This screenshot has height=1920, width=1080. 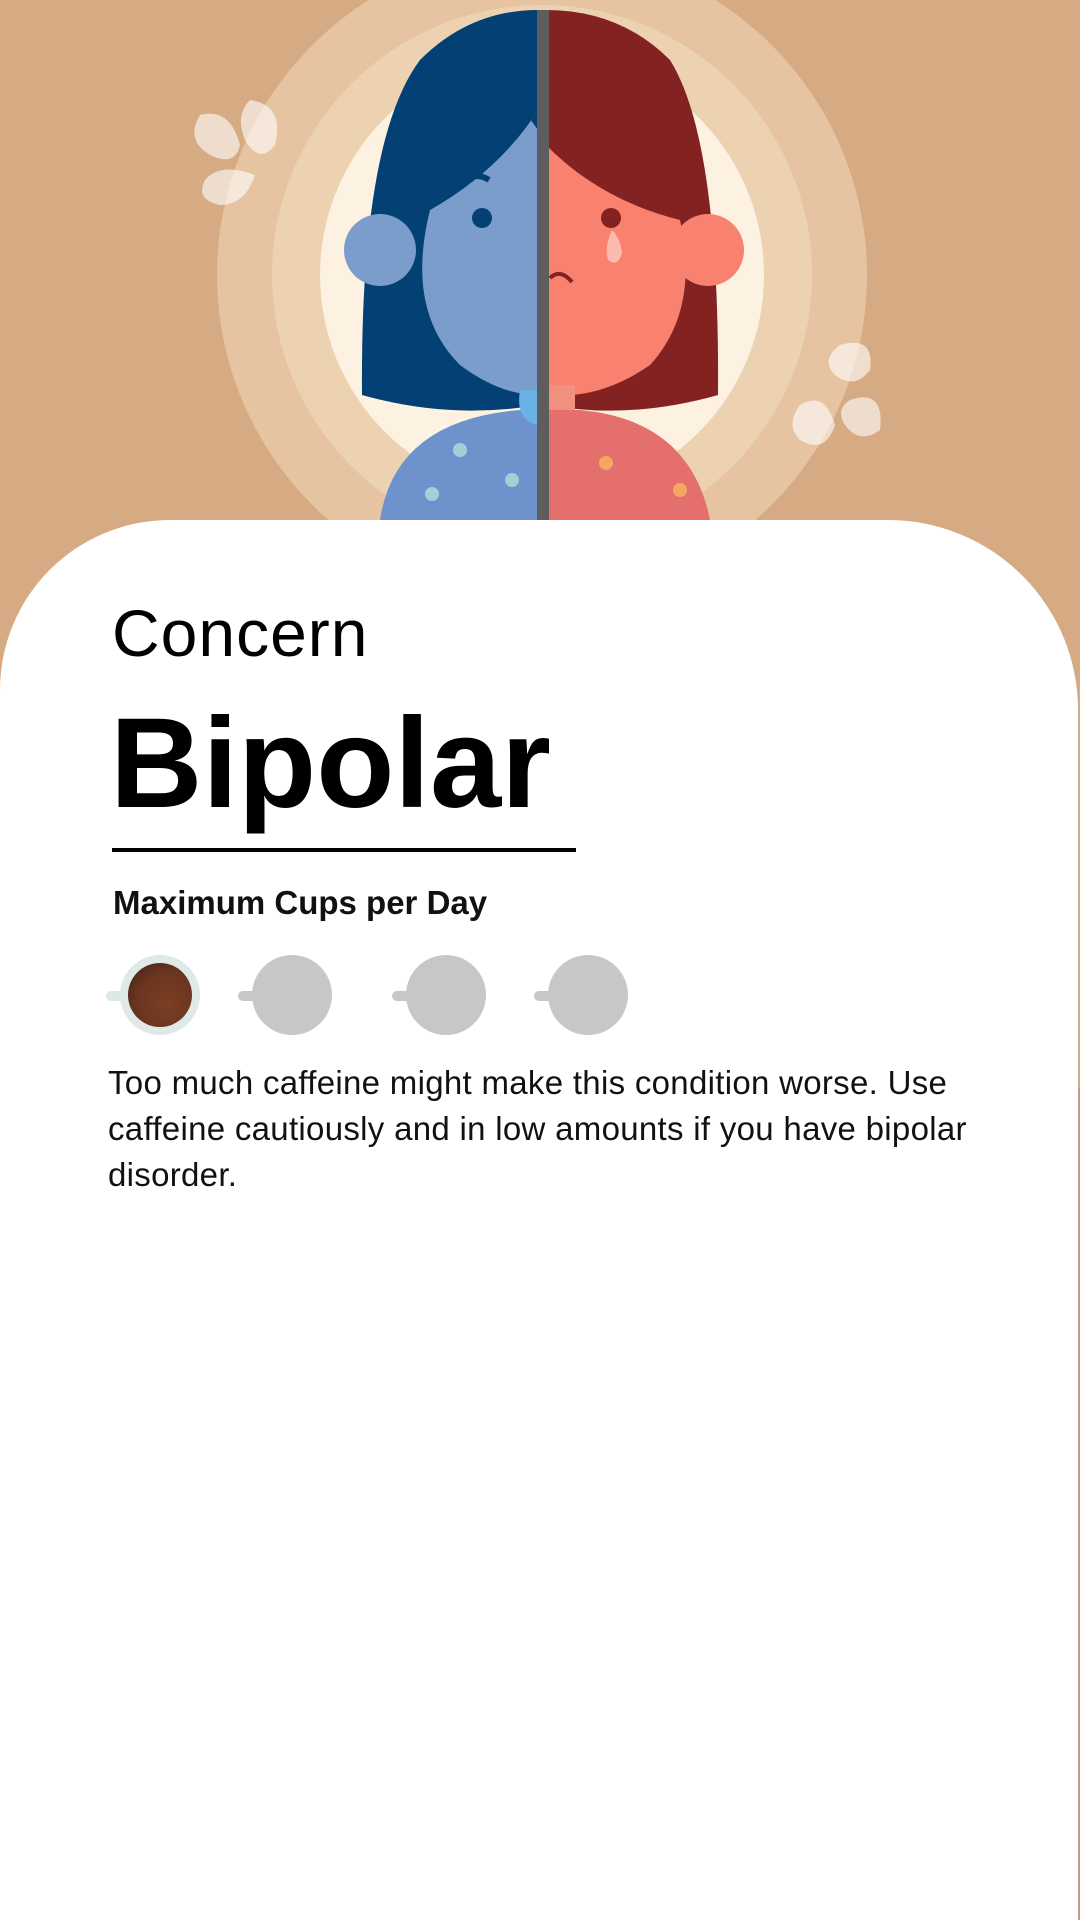 What do you see at coordinates (300, 902) in the screenshot?
I see `max-cups-heading: Maximum Cups per Day` at bounding box center [300, 902].